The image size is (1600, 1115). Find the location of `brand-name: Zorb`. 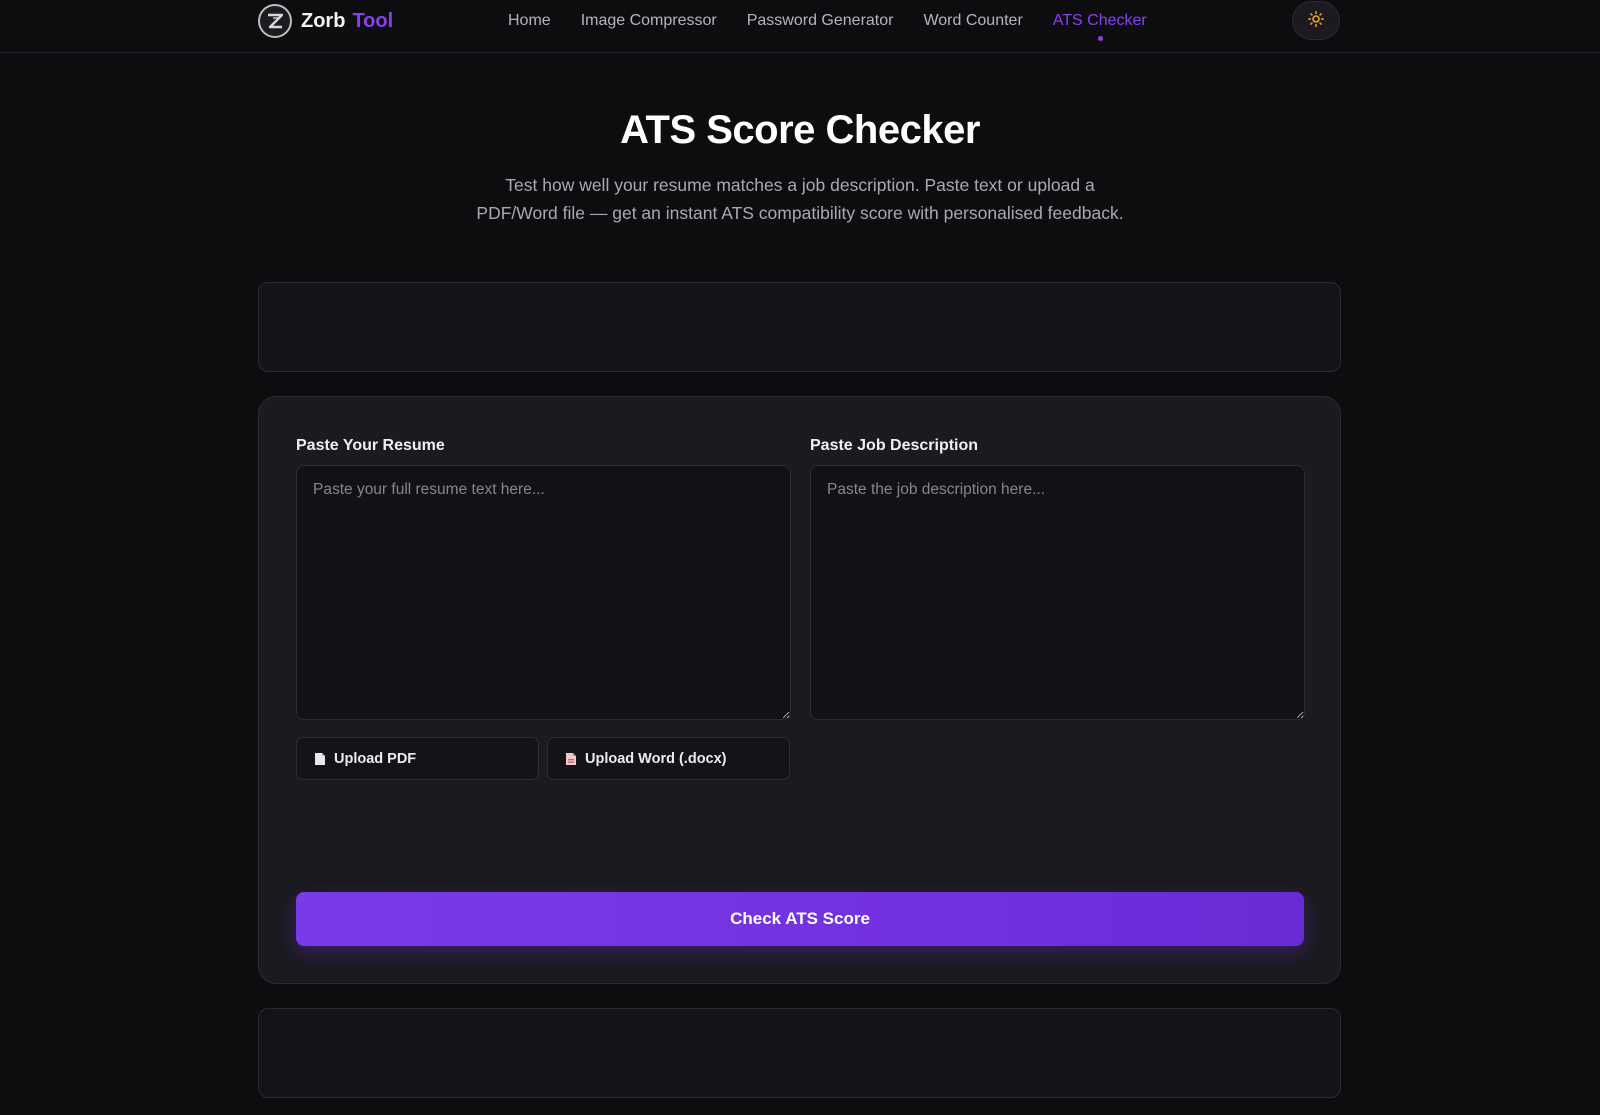

brand-name: Zorb is located at coordinates (323, 20).